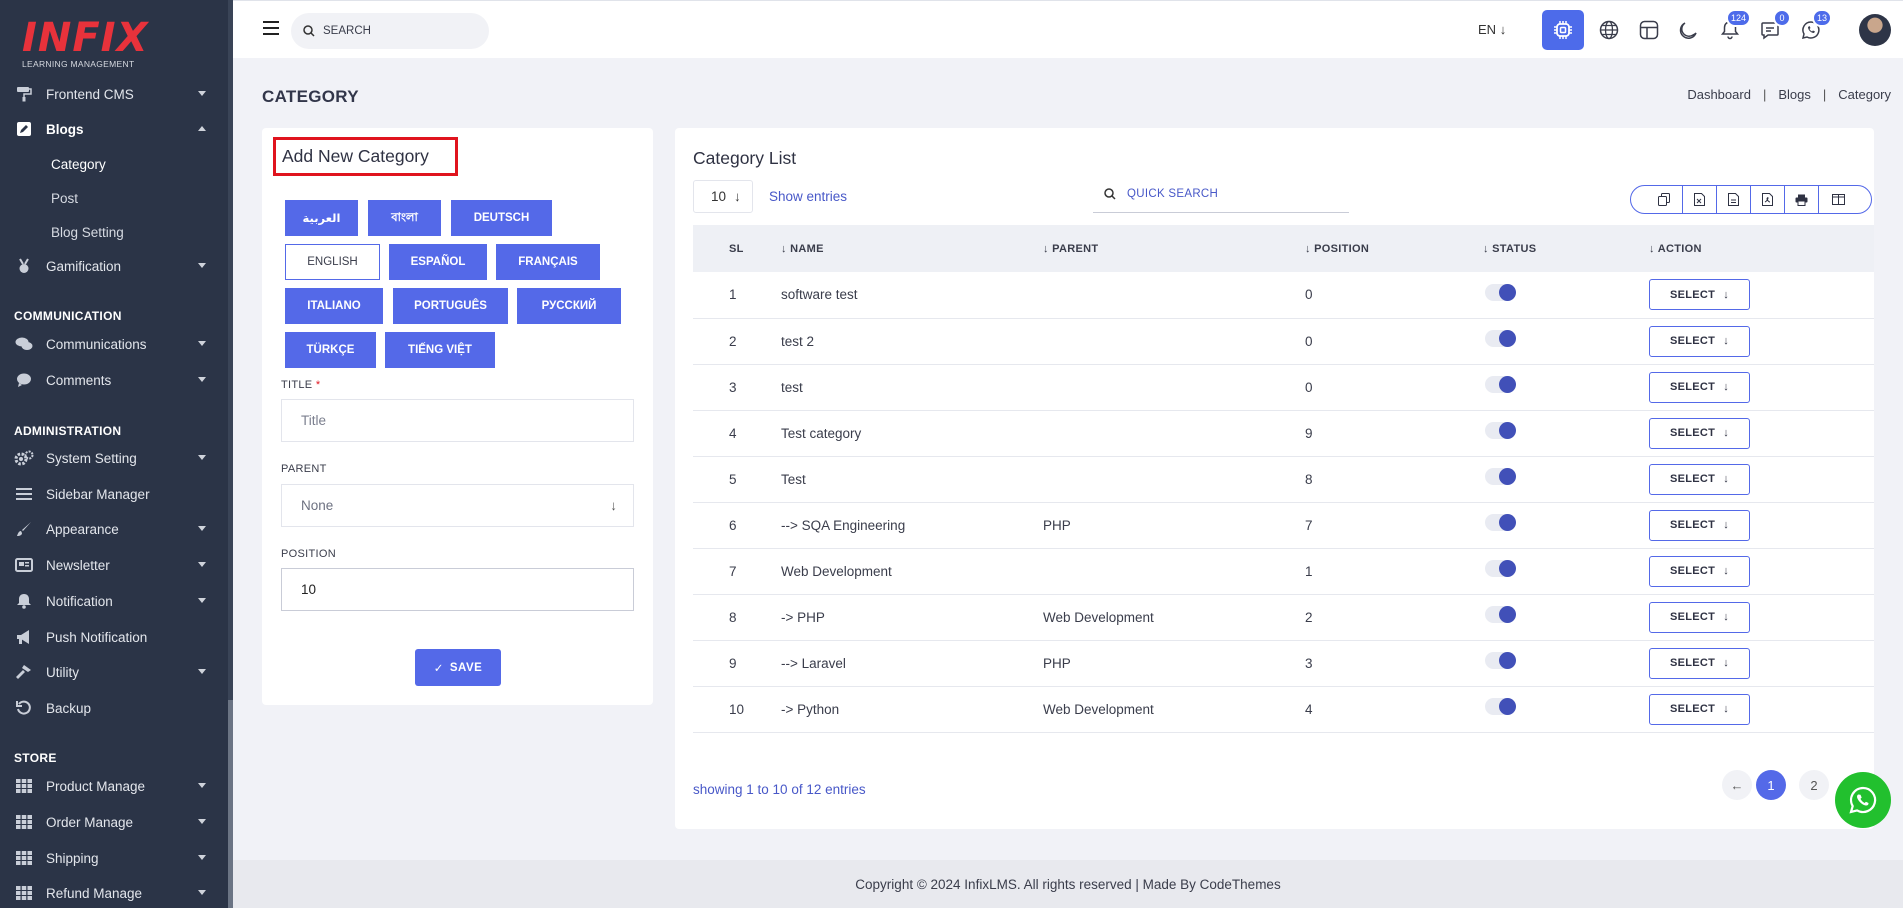 Image resolution: width=1903 pixels, height=908 pixels. I want to click on cell-status, so click(1566, 387).